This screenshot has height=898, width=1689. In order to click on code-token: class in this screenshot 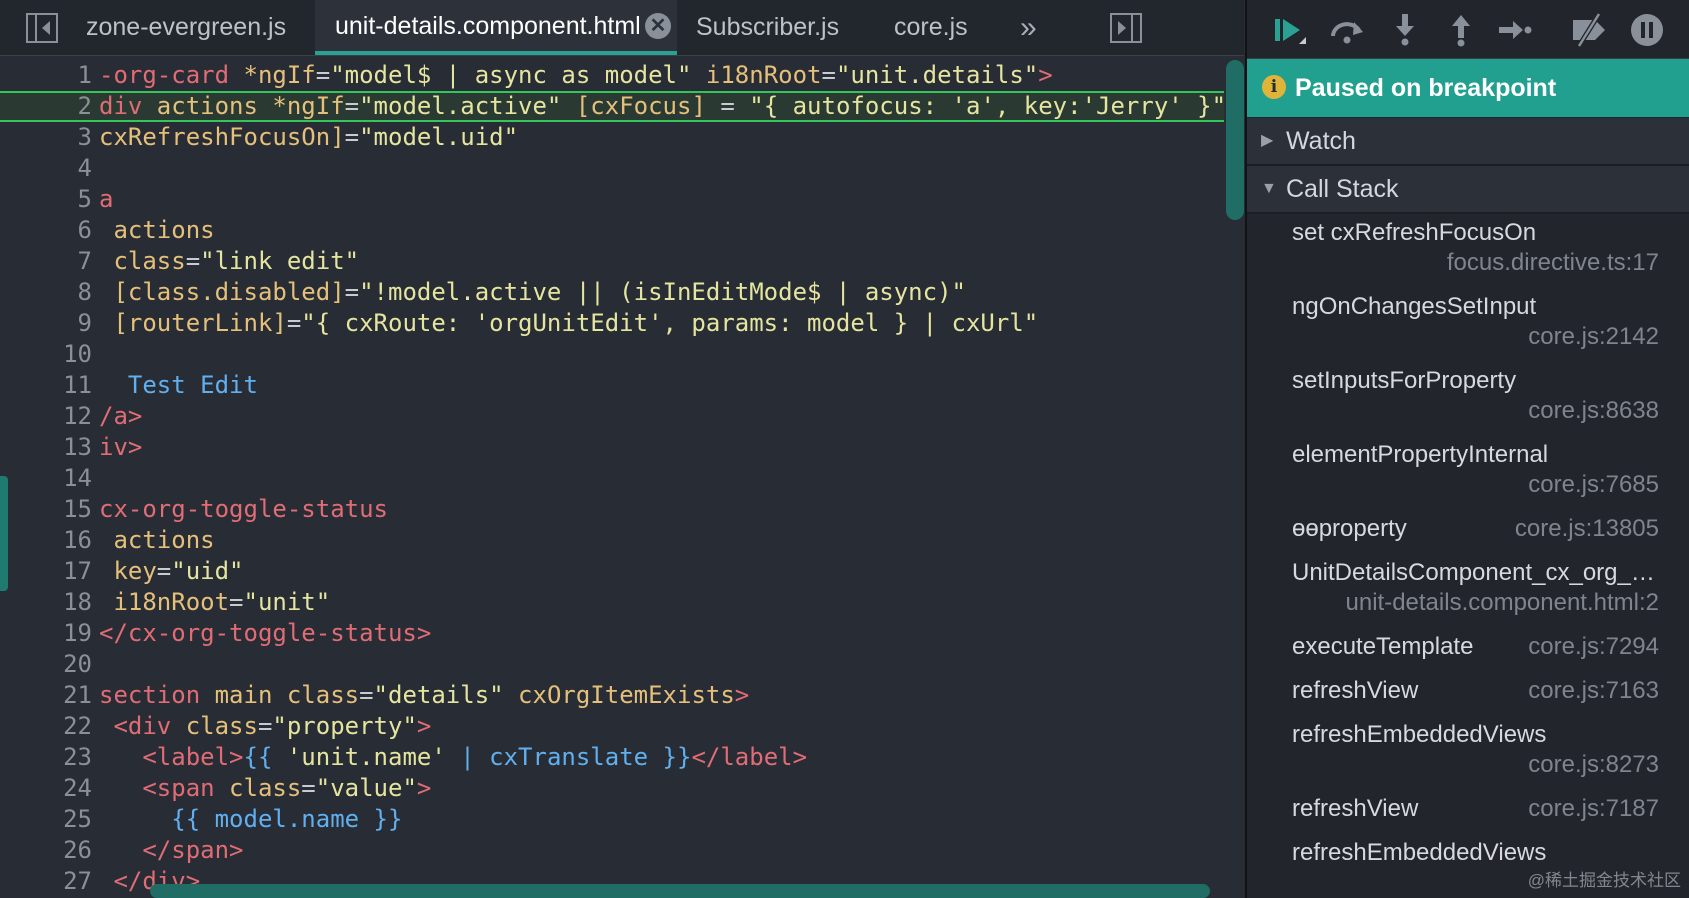, I will do `click(142, 261)`.